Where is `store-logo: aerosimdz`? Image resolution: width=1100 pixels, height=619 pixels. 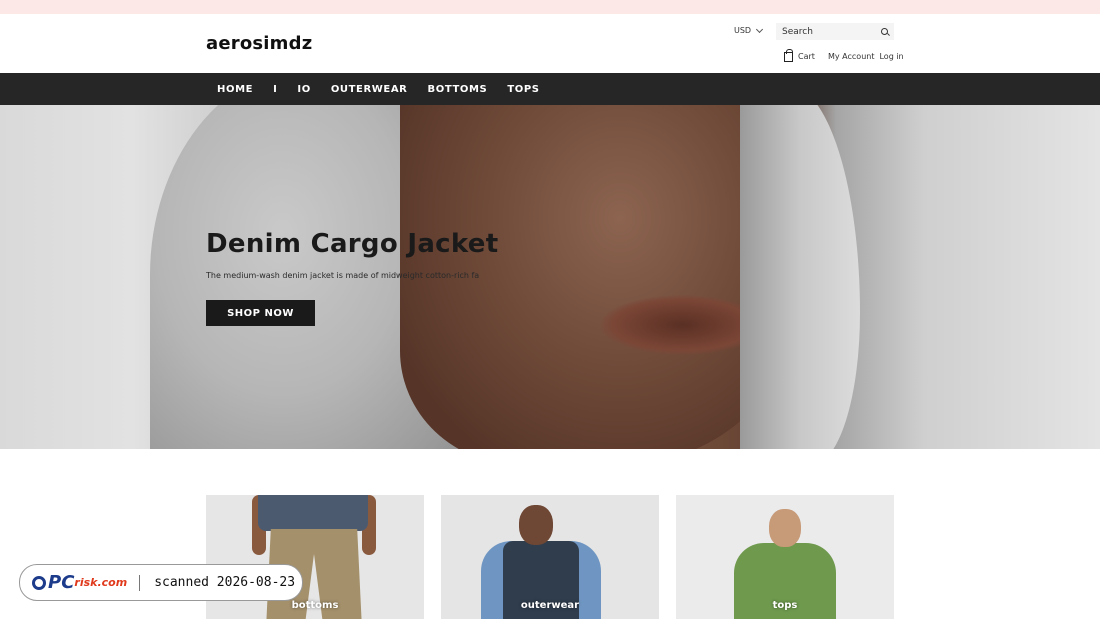
store-logo: aerosimdz is located at coordinates (259, 43).